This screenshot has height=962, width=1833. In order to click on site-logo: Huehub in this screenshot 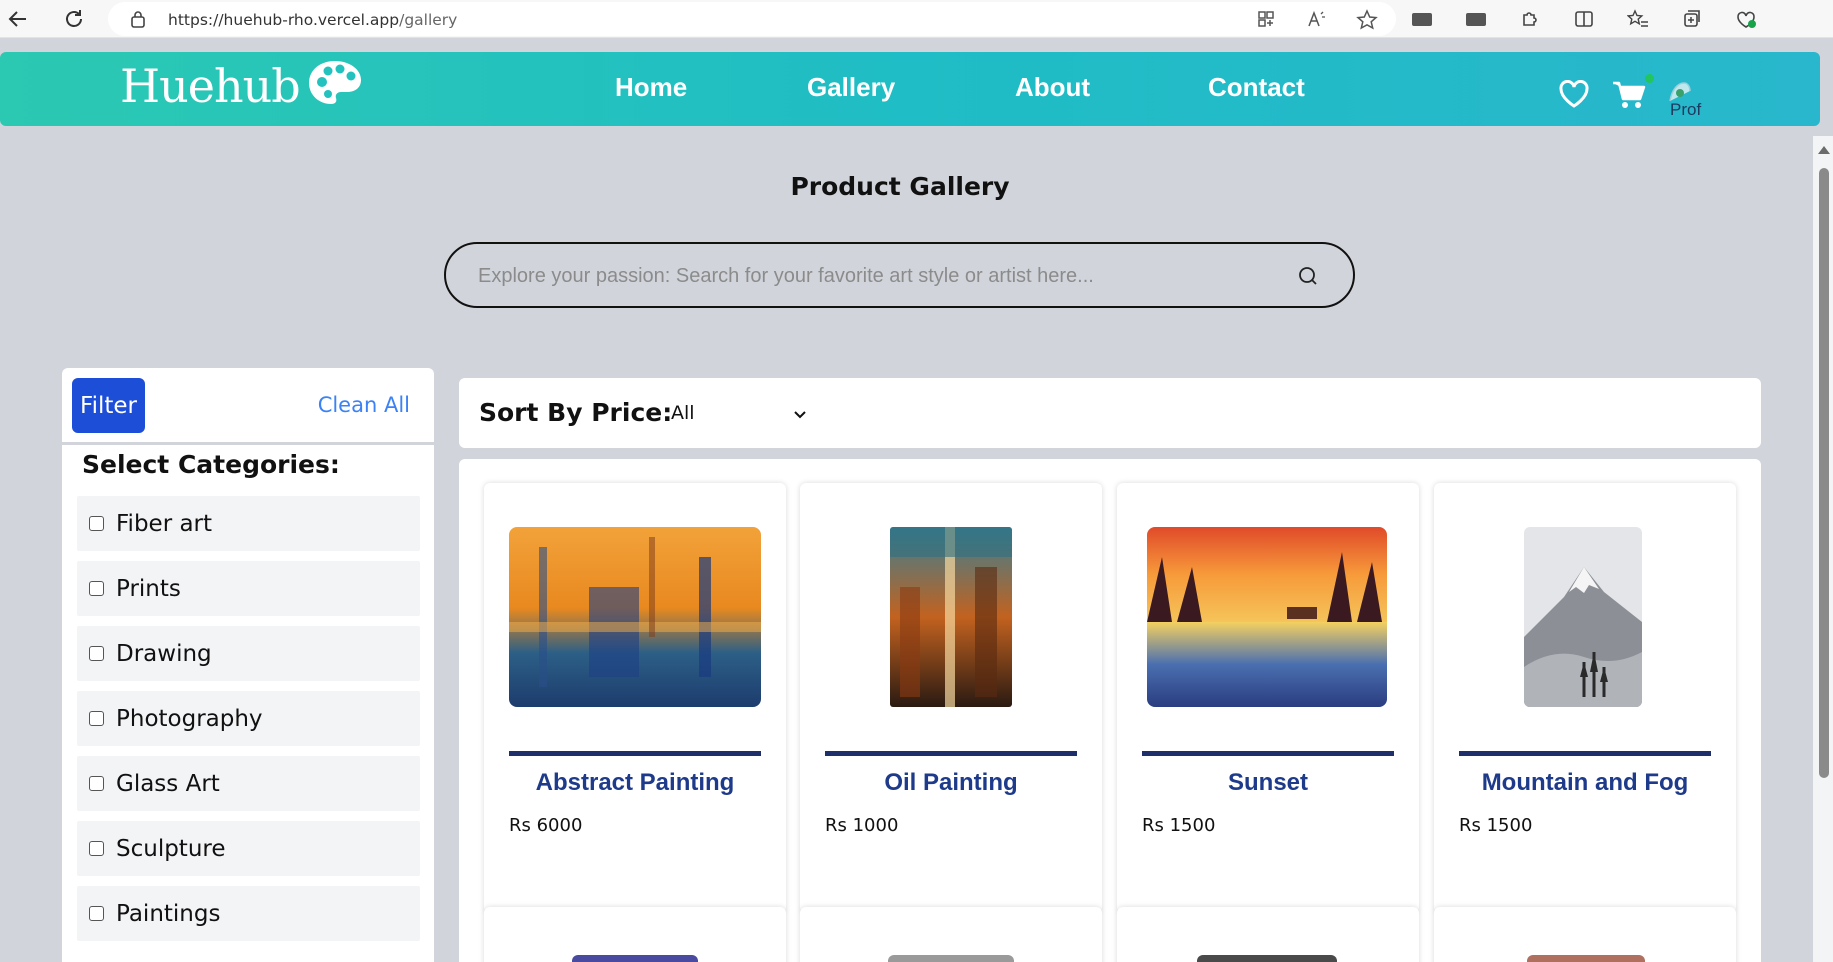, I will do `click(242, 85)`.